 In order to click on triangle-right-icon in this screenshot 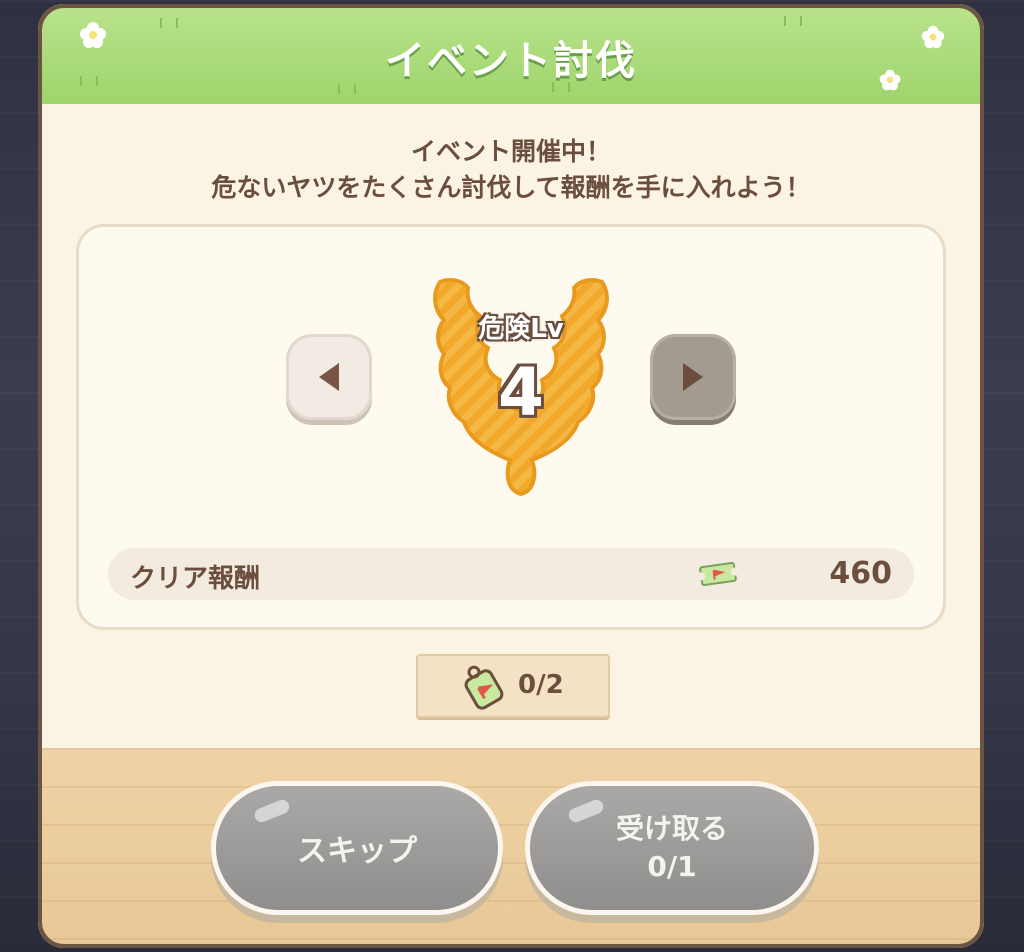, I will do `click(693, 377)`.